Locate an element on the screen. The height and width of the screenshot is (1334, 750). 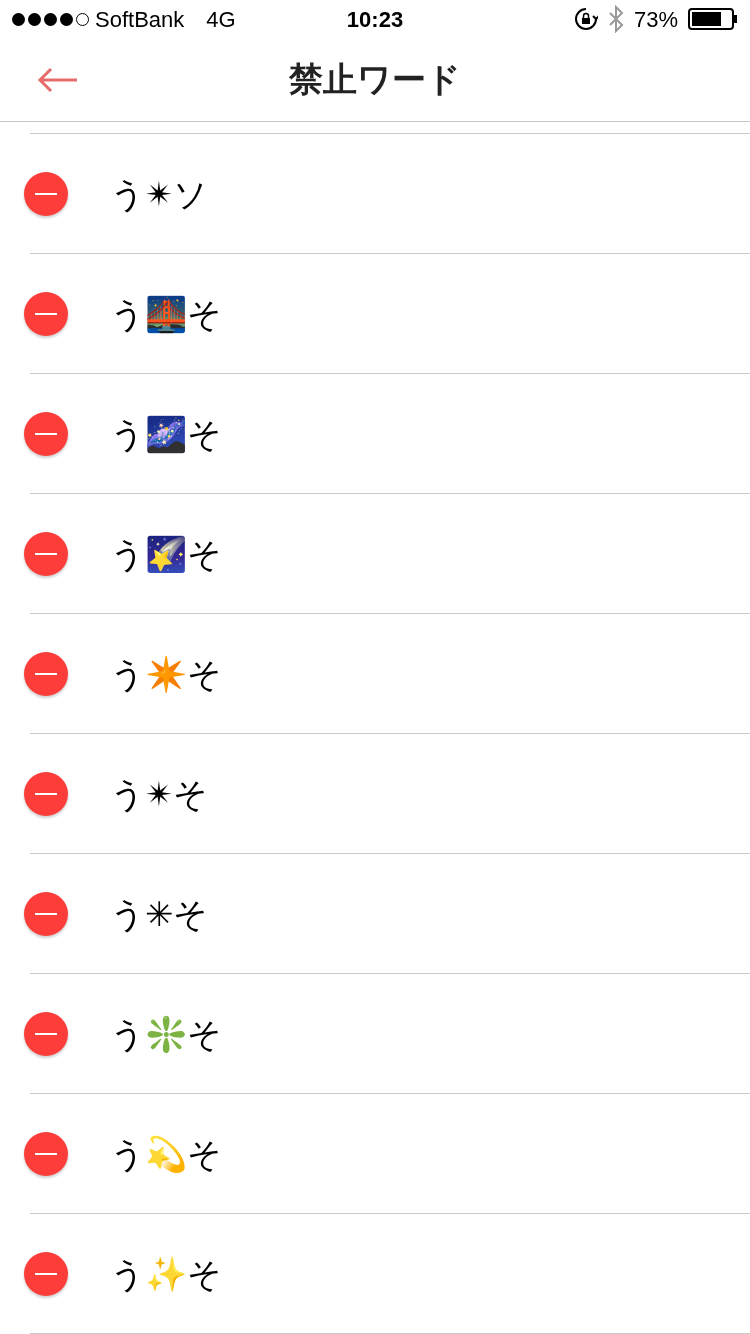
bluetooth-icon is located at coordinates (615, 19).